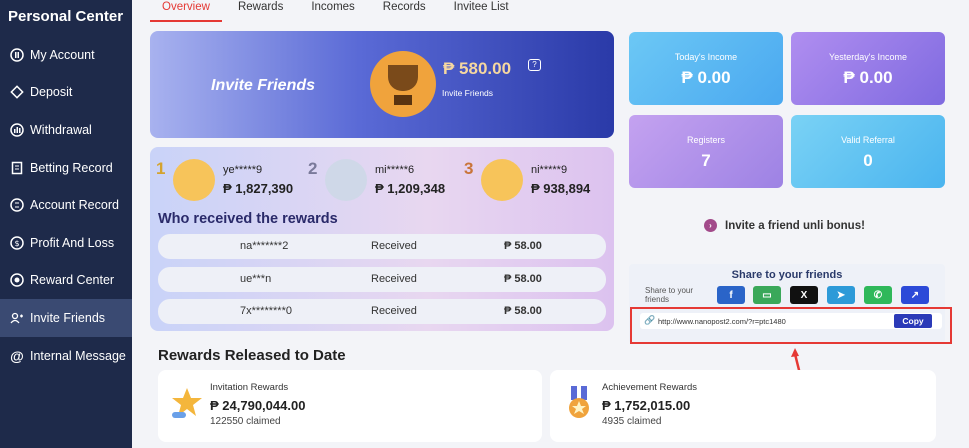 The image size is (969, 448). What do you see at coordinates (913, 321) in the screenshot?
I see `copy-button: Copy` at bounding box center [913, 321].